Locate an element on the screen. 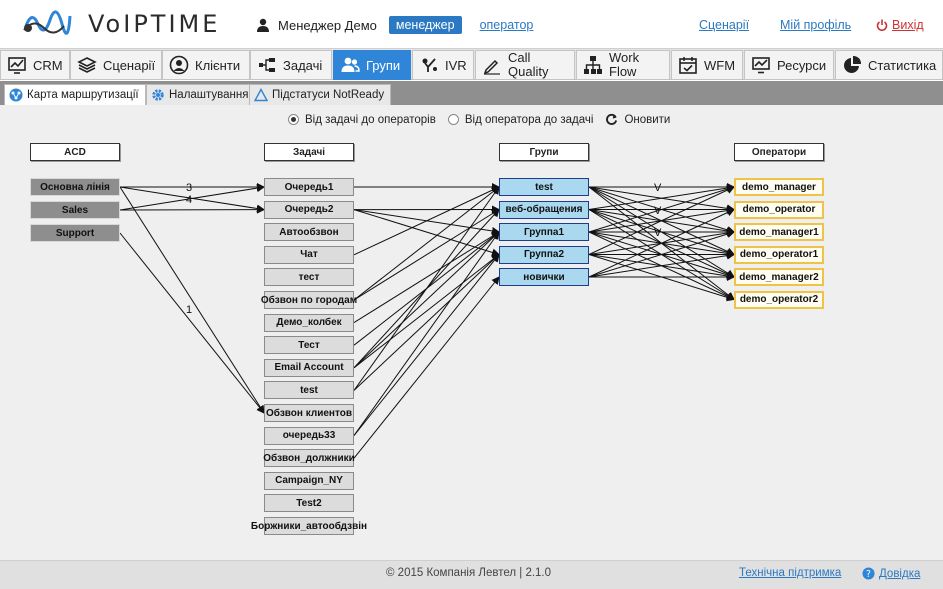 The image size is (943, 589). task-node: Чат is located at coordinates (309, 254).